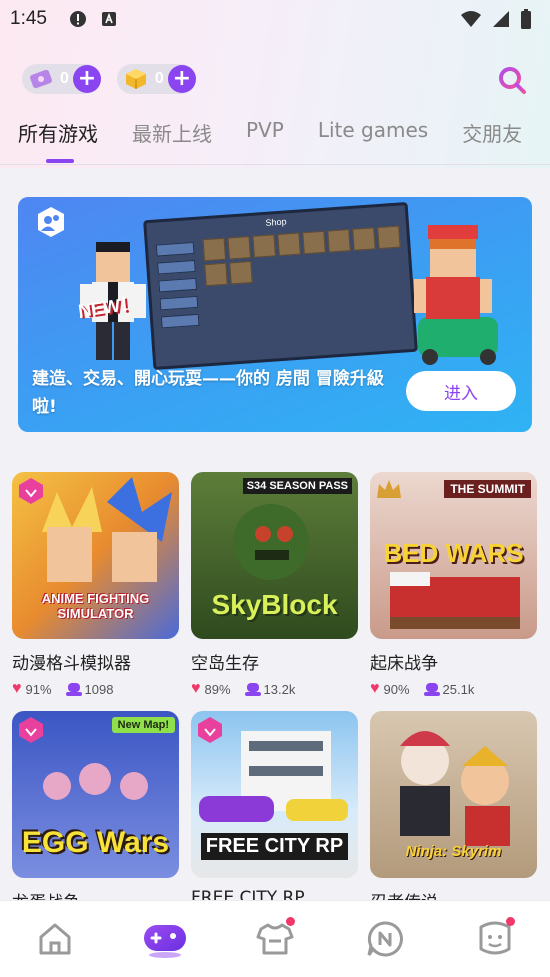 The width and height of the screenshot is (550, 977). I want to click on game-art-title: ANIME FIGHTING SIMULATOR, so click(95, 606).